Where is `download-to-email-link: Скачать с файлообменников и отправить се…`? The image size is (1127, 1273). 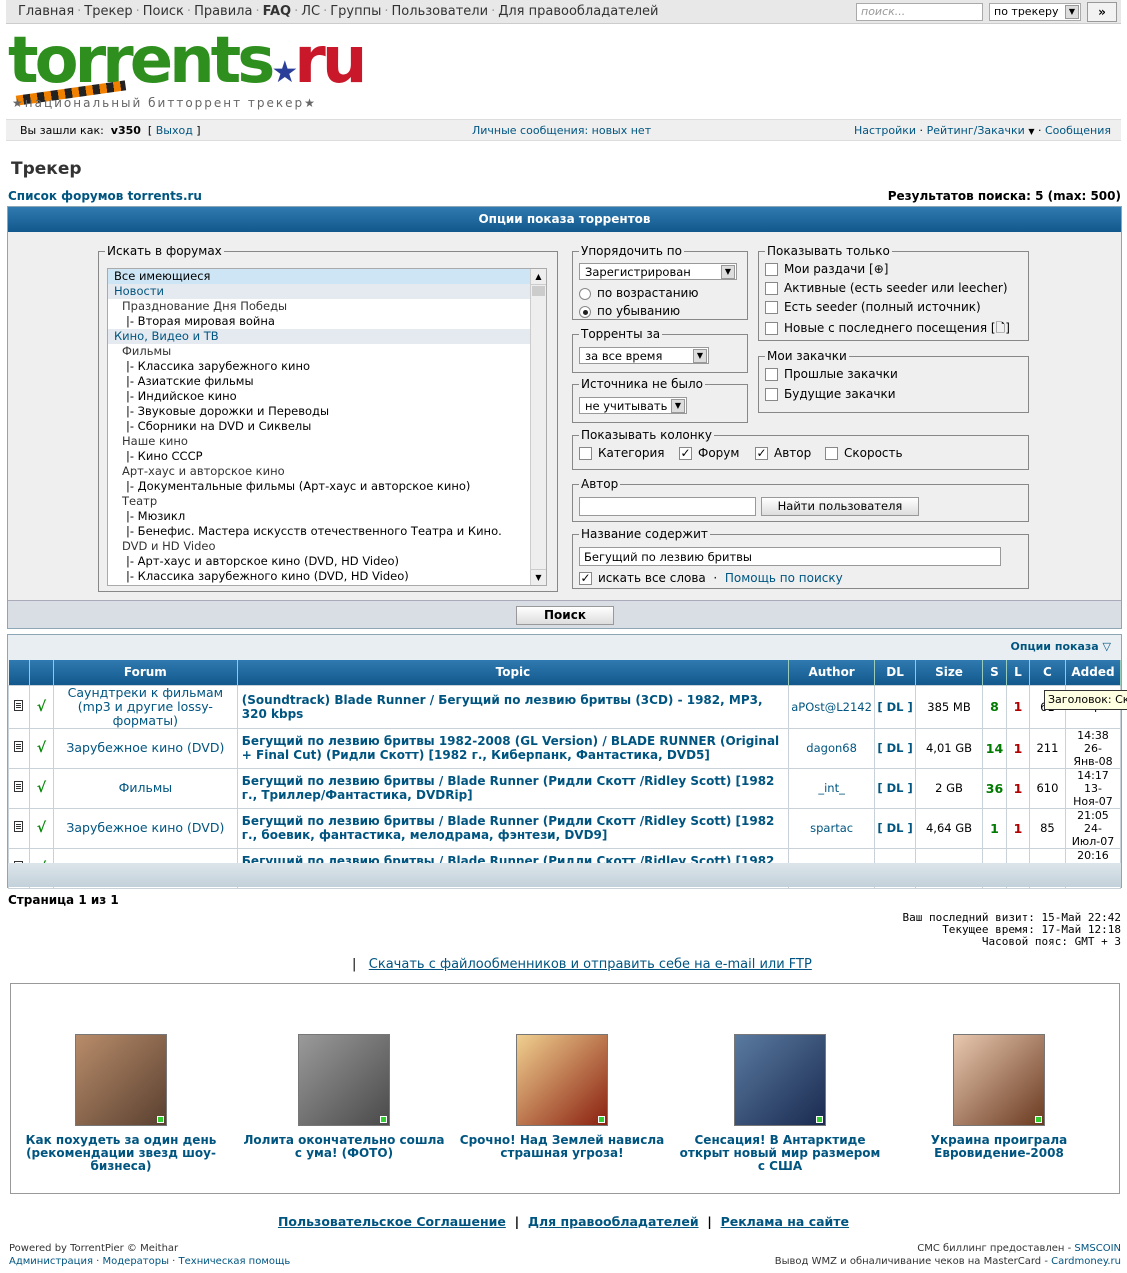
download-to-email-link: Скачать с файлообменников и отправить се… is located at coordinates (590, 964).